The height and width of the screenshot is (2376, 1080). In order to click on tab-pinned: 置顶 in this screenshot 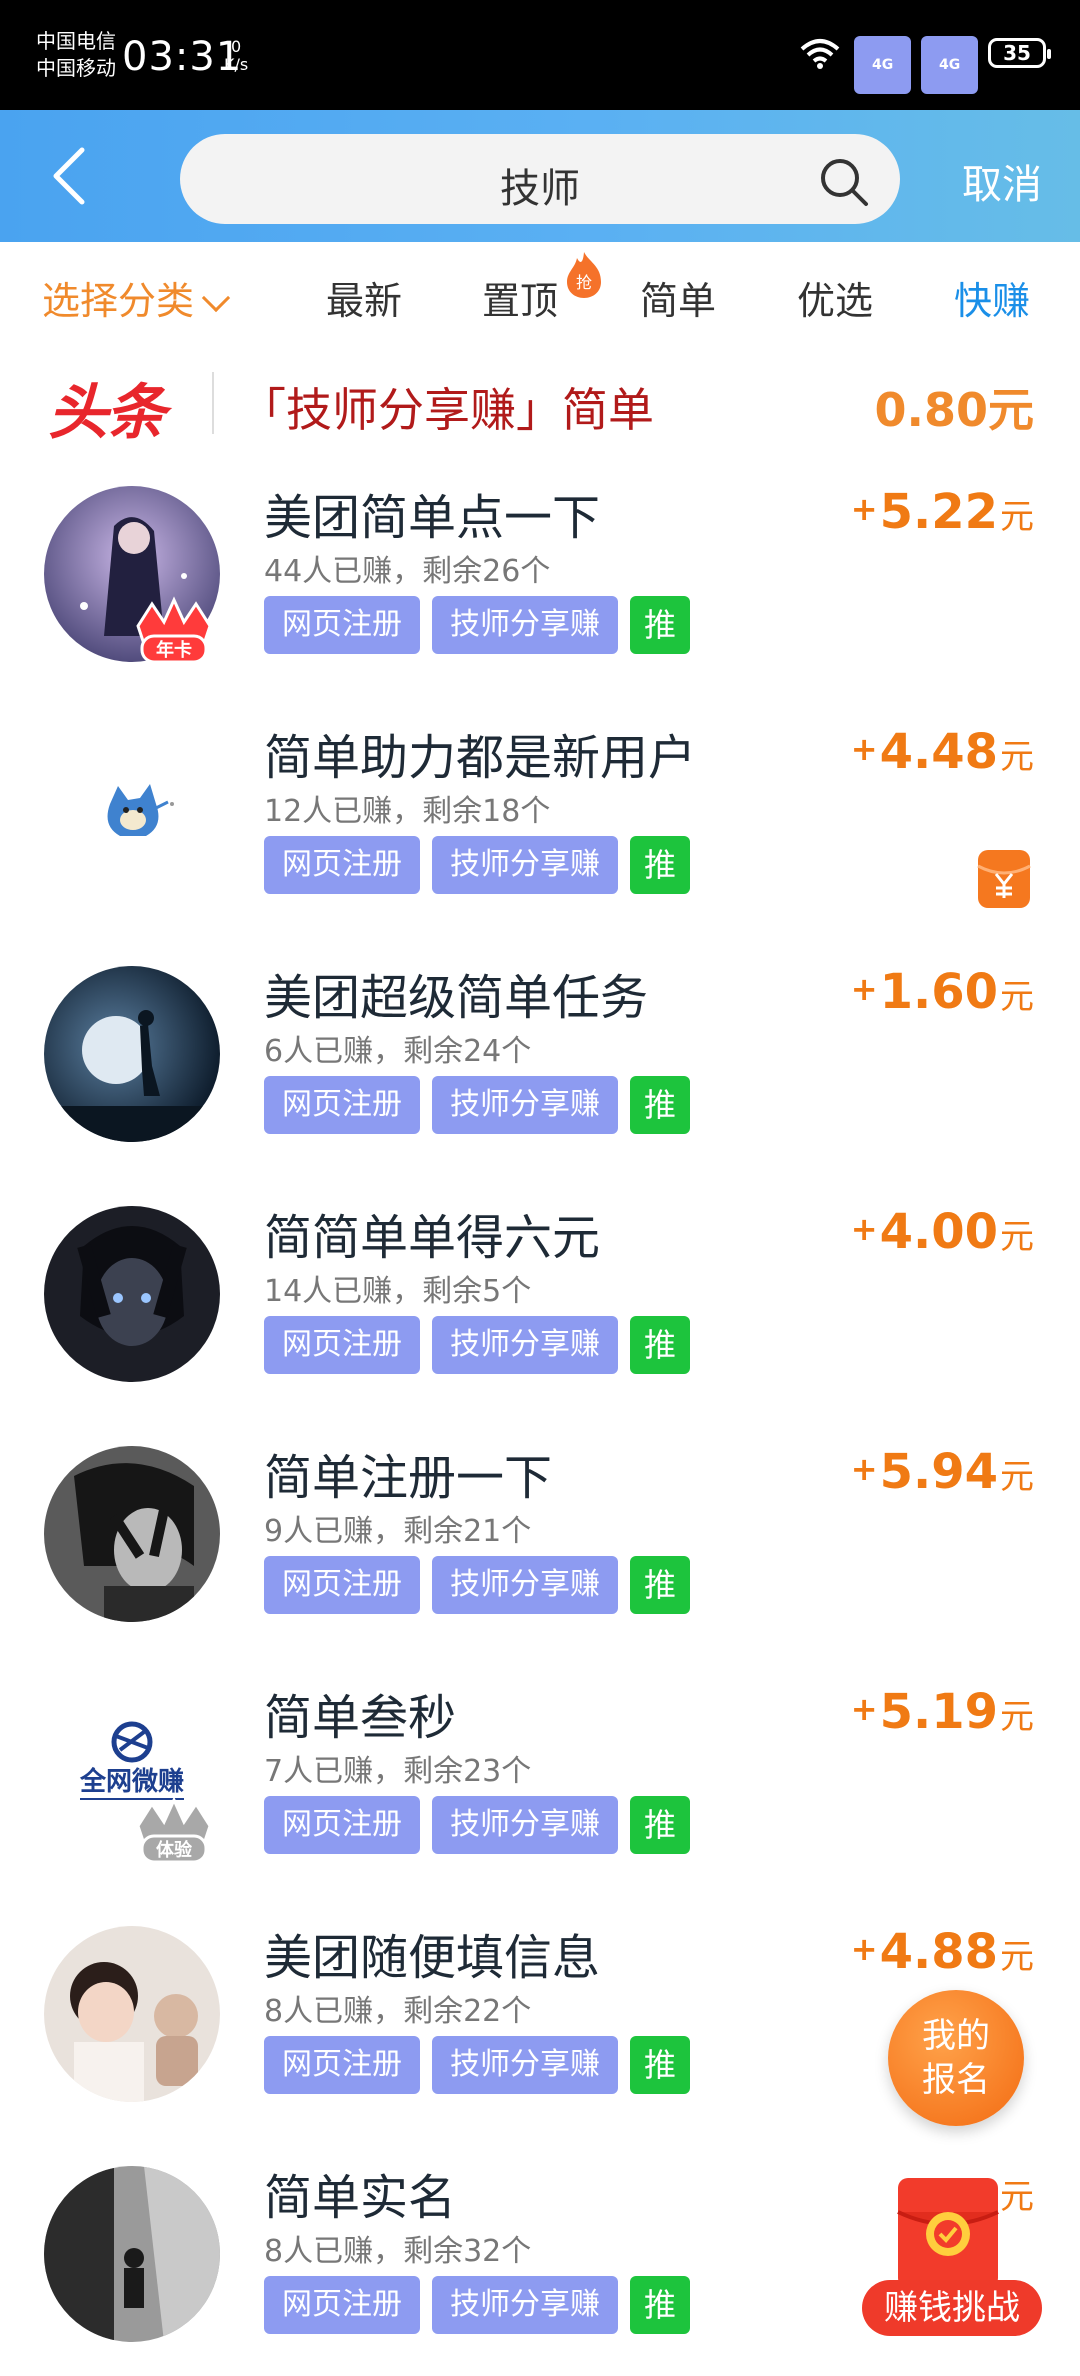, I will do `click(520, 297)`.